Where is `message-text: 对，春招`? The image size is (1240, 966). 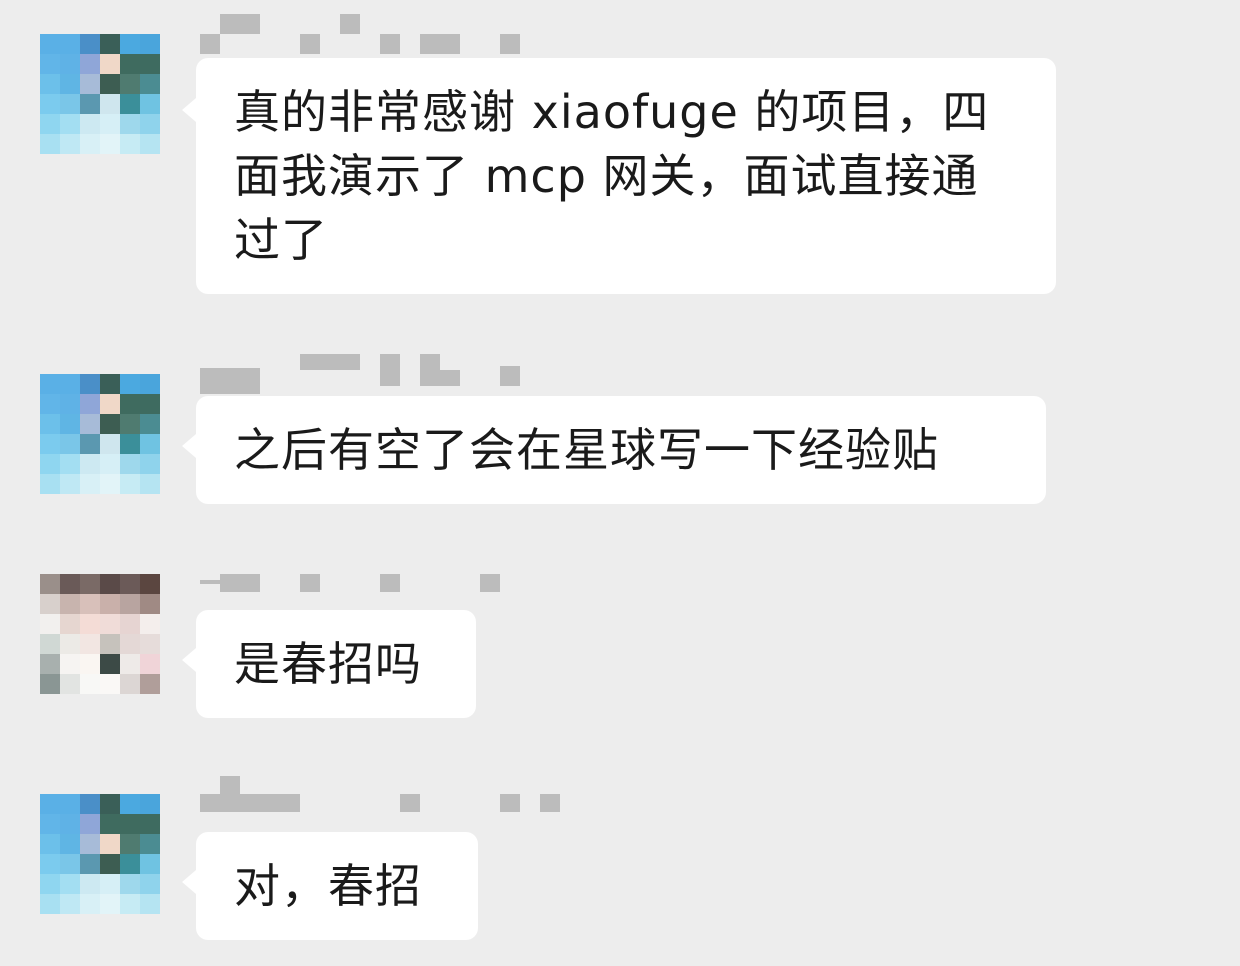
message-text: 对，春招 is located at coordinates (328, 886).